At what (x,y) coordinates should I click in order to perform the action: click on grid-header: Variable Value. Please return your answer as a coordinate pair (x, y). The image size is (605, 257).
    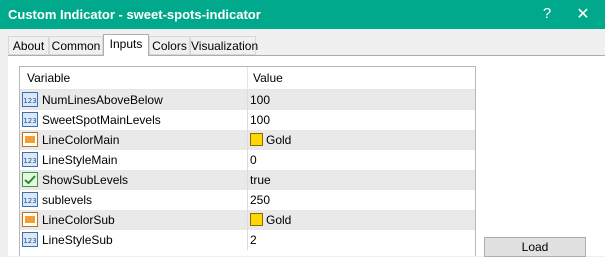
    Looking at the image, I should click on (247, 78).